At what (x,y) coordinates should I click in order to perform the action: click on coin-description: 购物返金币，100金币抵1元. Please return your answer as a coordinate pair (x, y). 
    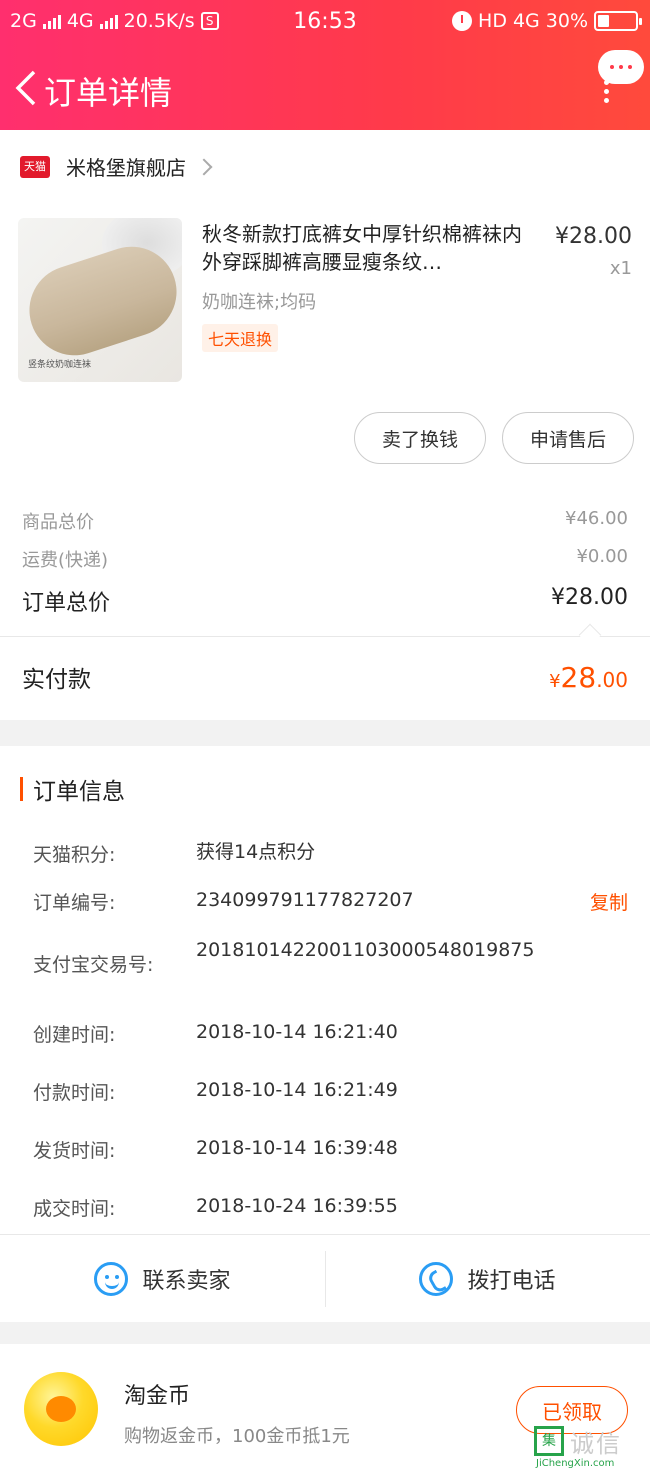
    Looking at the image, I should click on (237, 1436).